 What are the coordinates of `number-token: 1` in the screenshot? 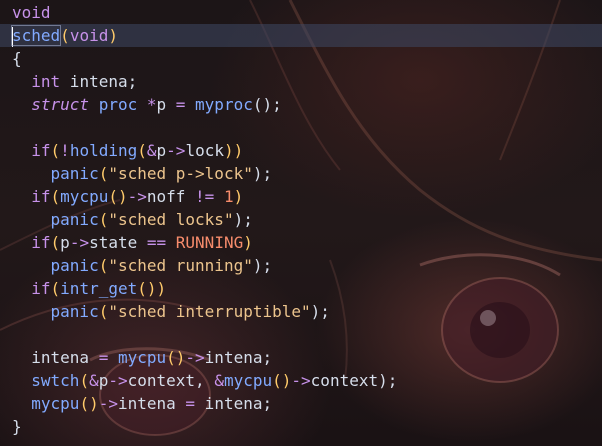 It's located at (228, 196).